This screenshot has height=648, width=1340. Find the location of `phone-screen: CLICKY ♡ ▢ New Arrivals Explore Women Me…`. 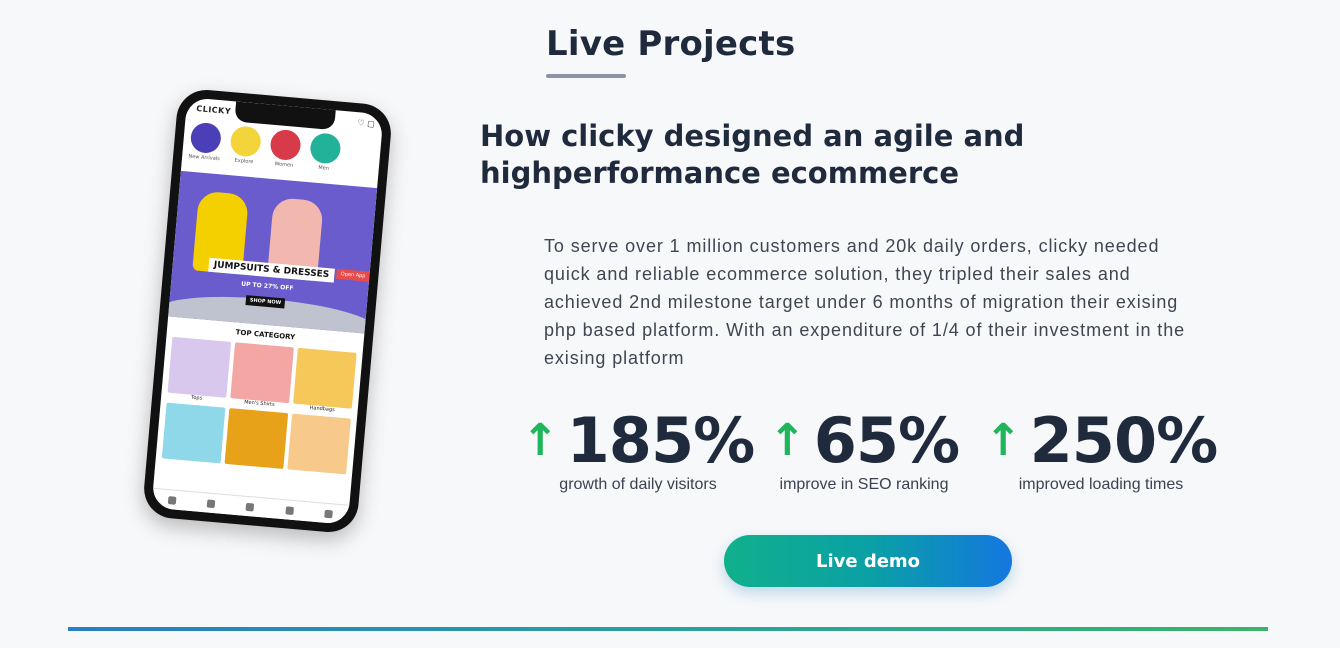

phone-screen: CLICKY ♡ ▢ New Arrivals Explore Women Me… is located at coordinates (267, 311).